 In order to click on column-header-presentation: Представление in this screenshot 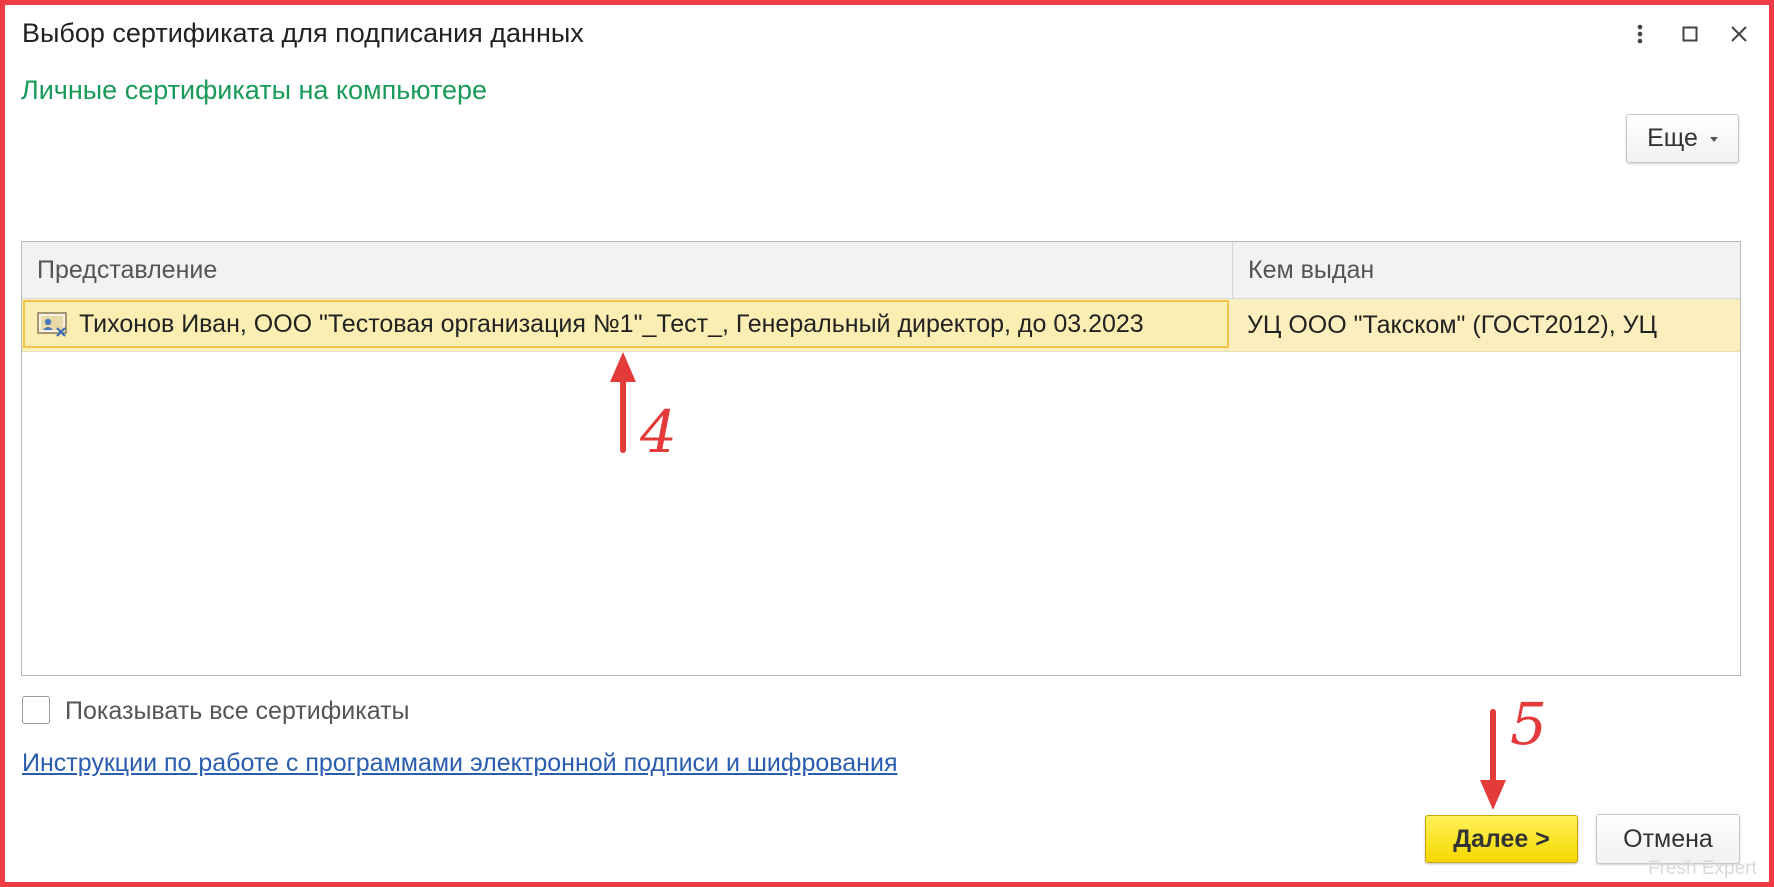, I will do `click(127, 270)`.